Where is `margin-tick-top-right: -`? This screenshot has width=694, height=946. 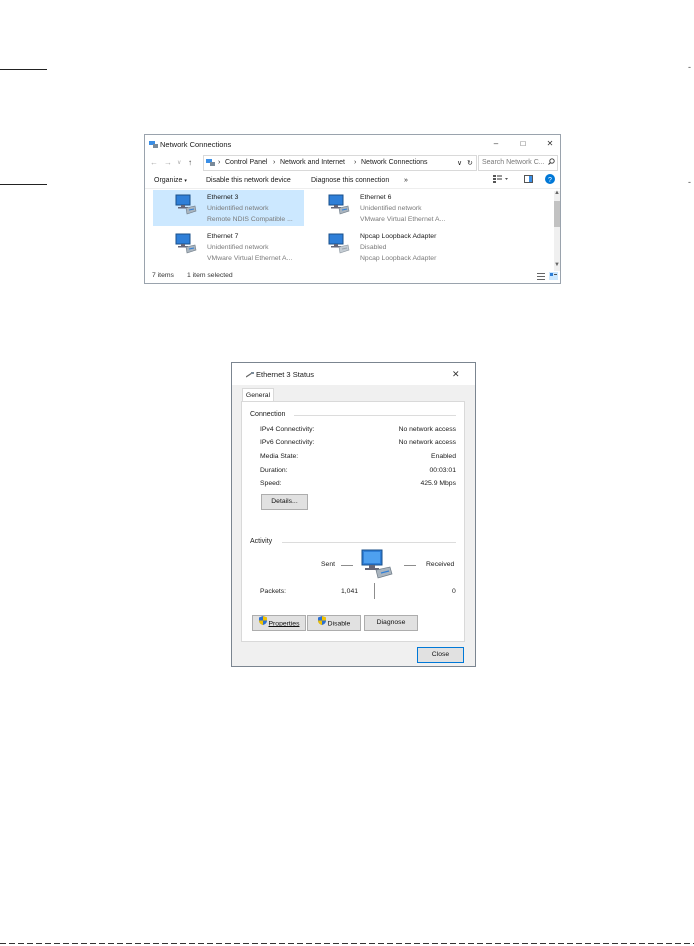 margin-tick-top-right: - is located at coordinates (689, 67).